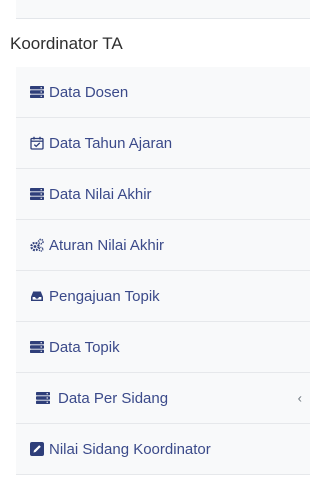 The image size is (320, 477). I want to click on sidebar-top-strip, so click(163, 9).